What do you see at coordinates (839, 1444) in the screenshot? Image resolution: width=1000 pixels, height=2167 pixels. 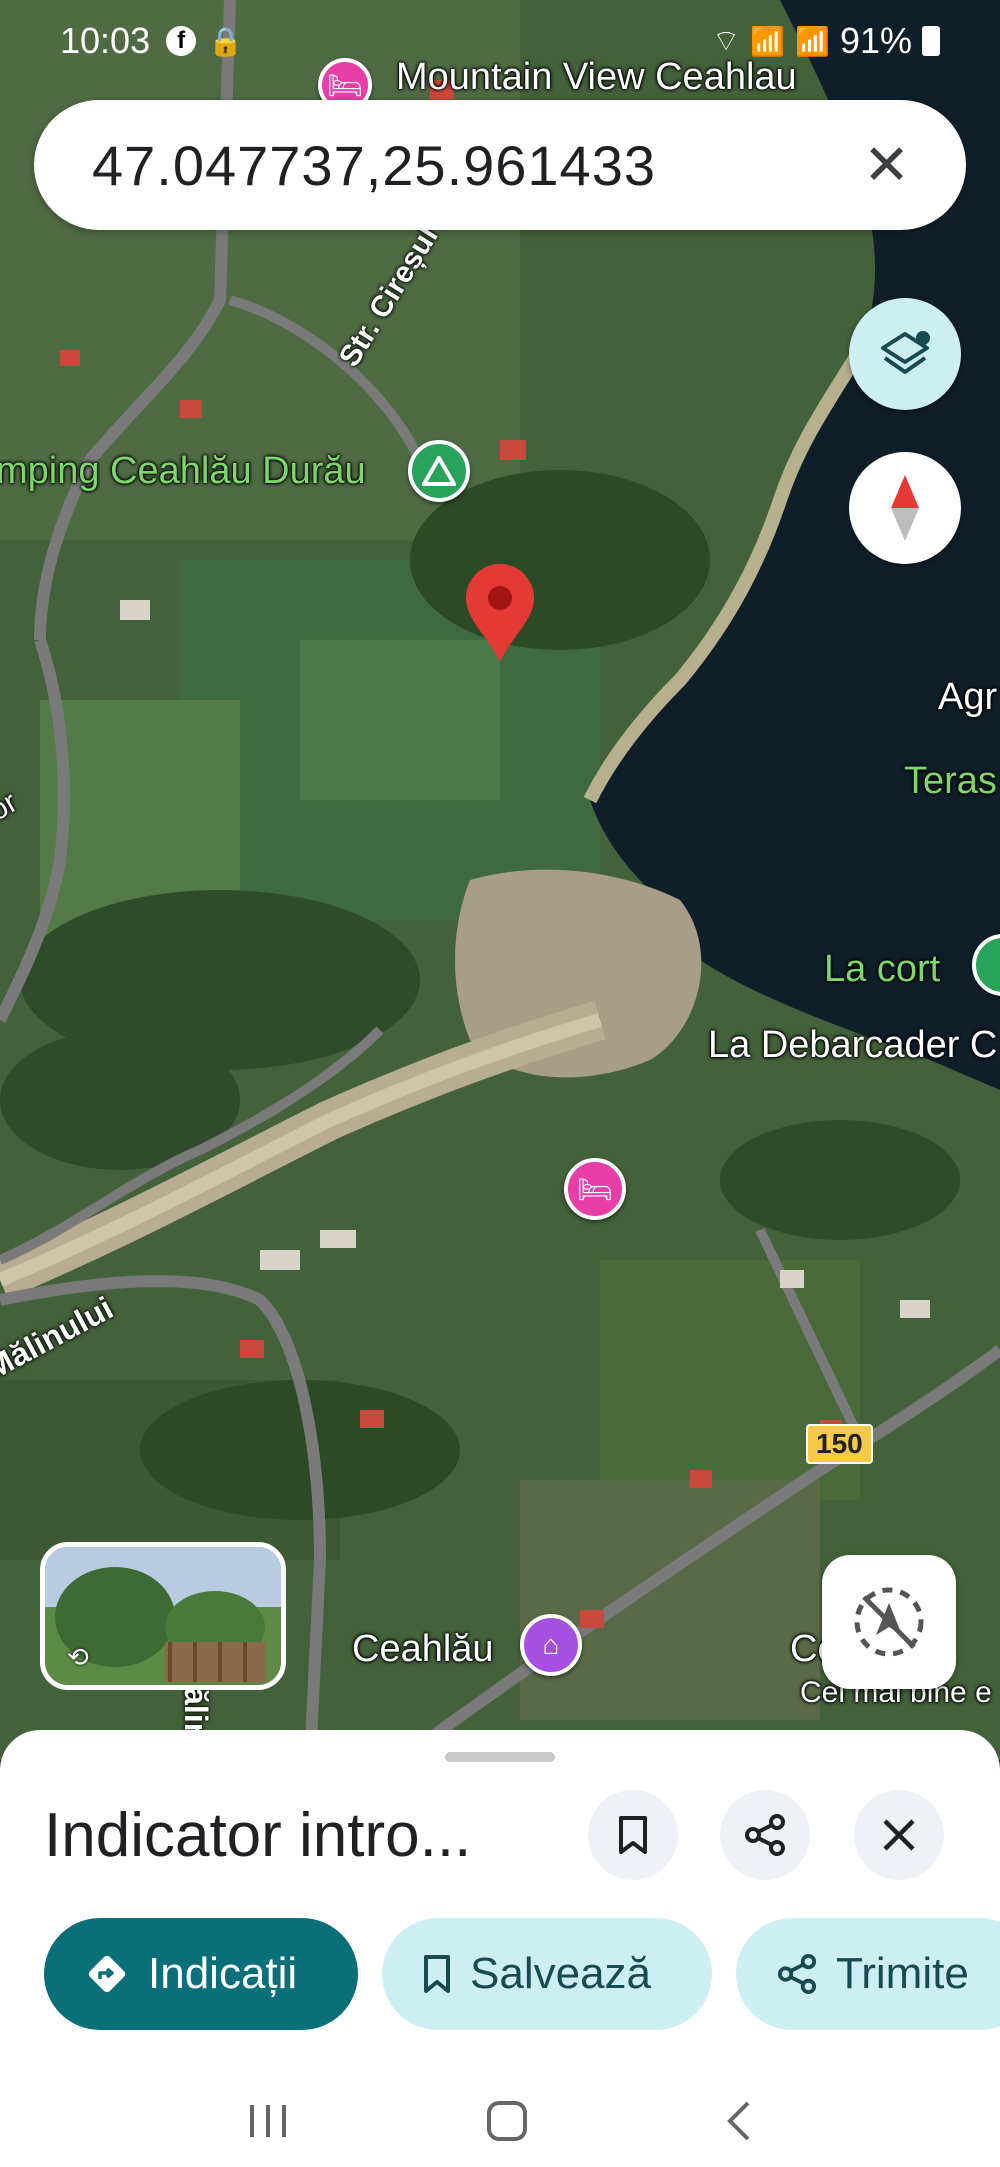 I see `route-number-badge: 150` at bounding box center [839, 1444].